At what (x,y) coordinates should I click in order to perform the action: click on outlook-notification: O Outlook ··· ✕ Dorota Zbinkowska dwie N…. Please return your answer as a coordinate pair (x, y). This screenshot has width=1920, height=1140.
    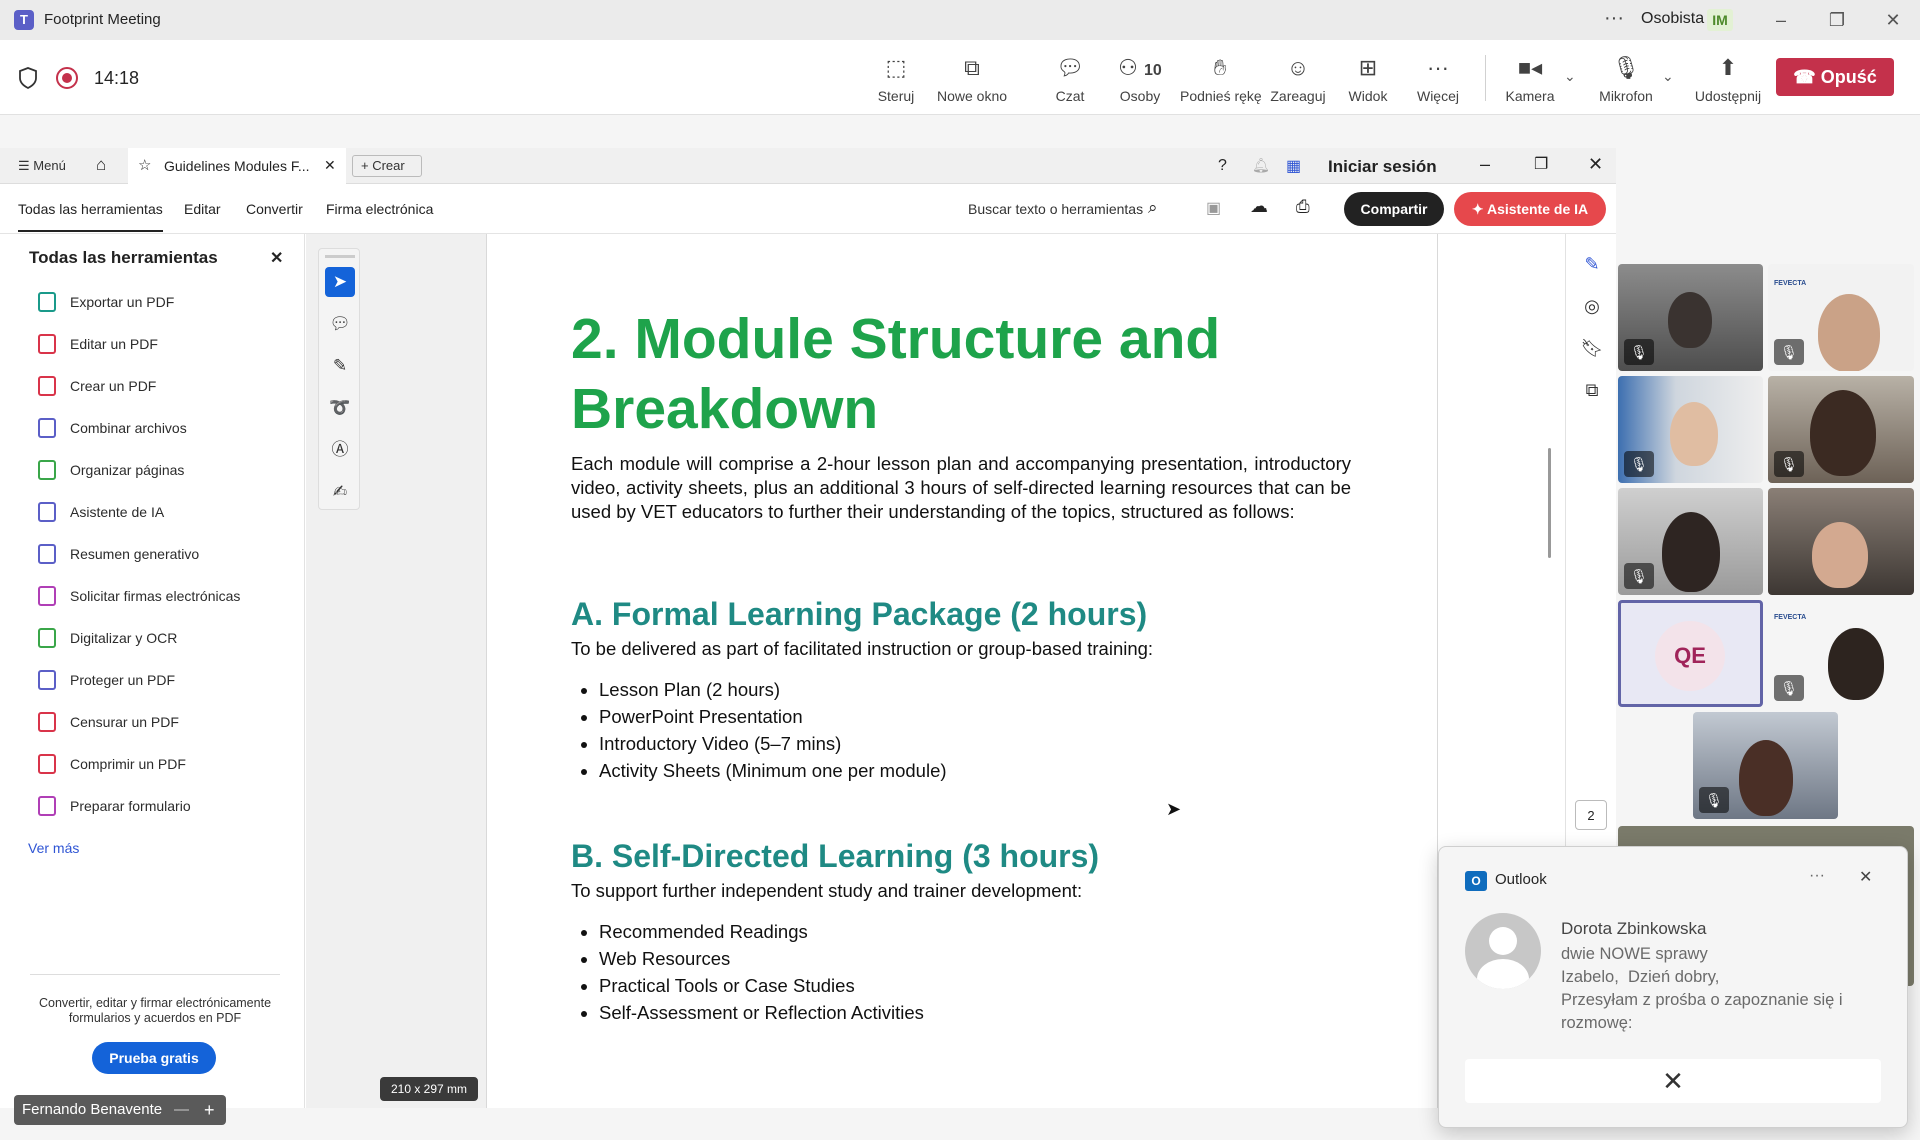
    Looking at the image, I should click on (1673, 987).